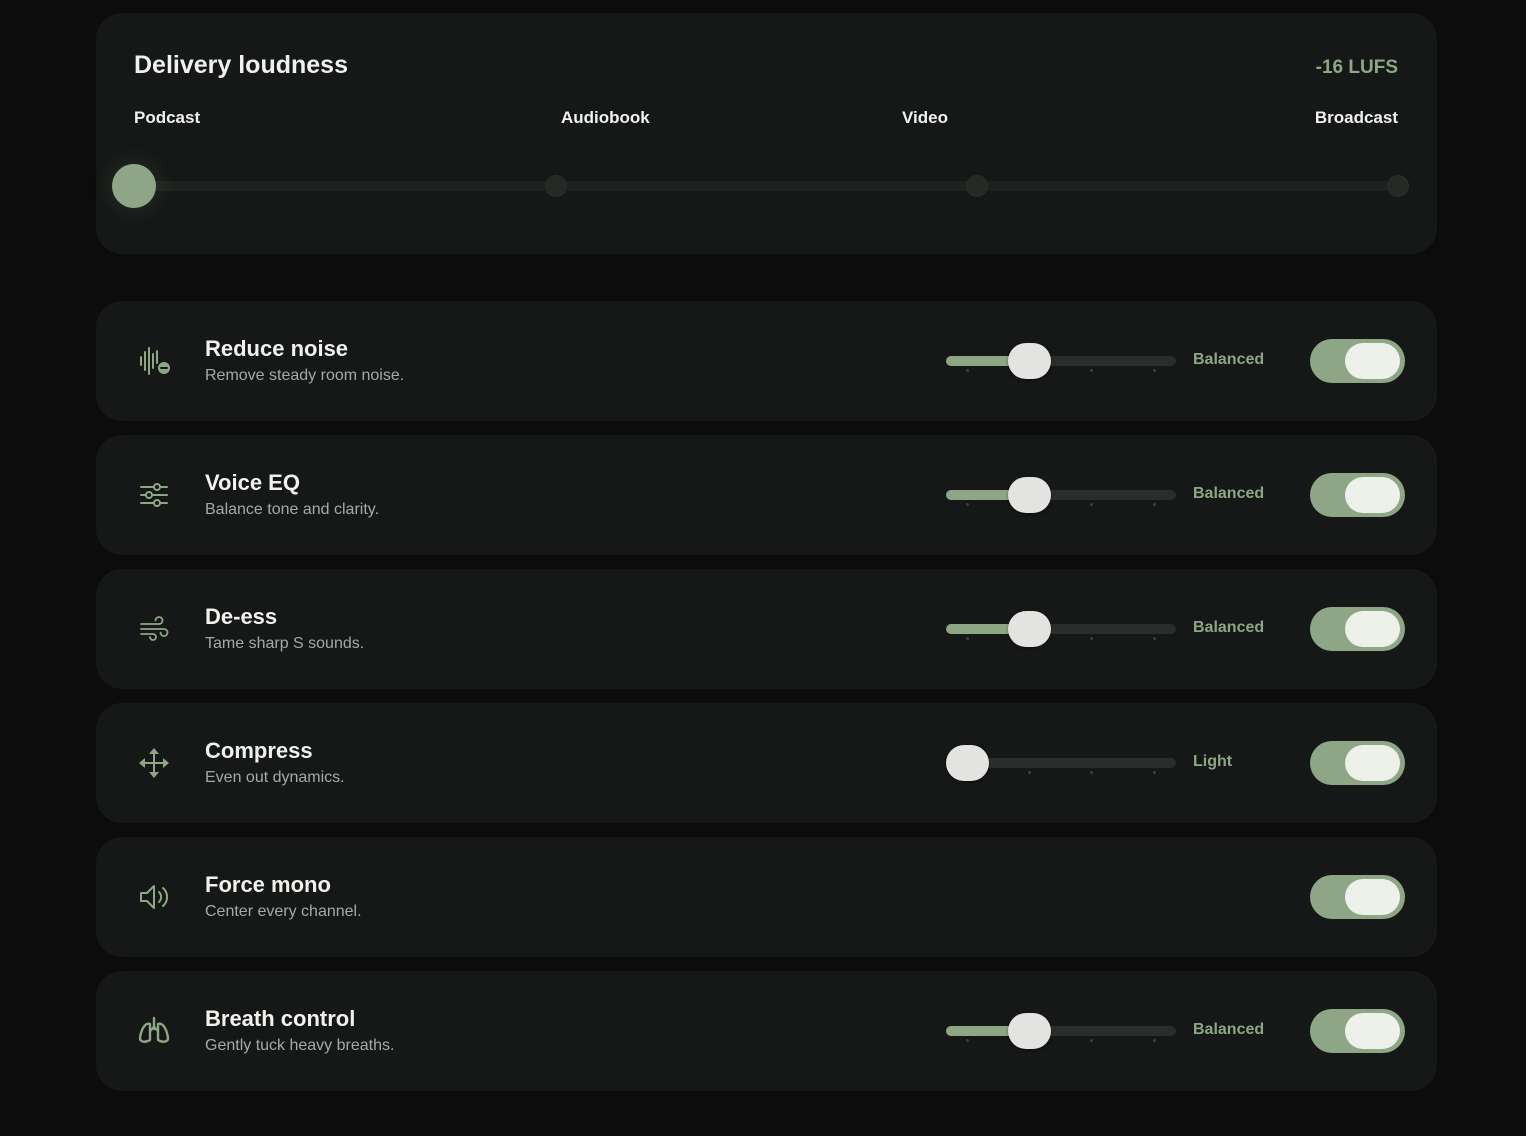  I want to click on setting-title: Voice EQ, so click(252, 482).